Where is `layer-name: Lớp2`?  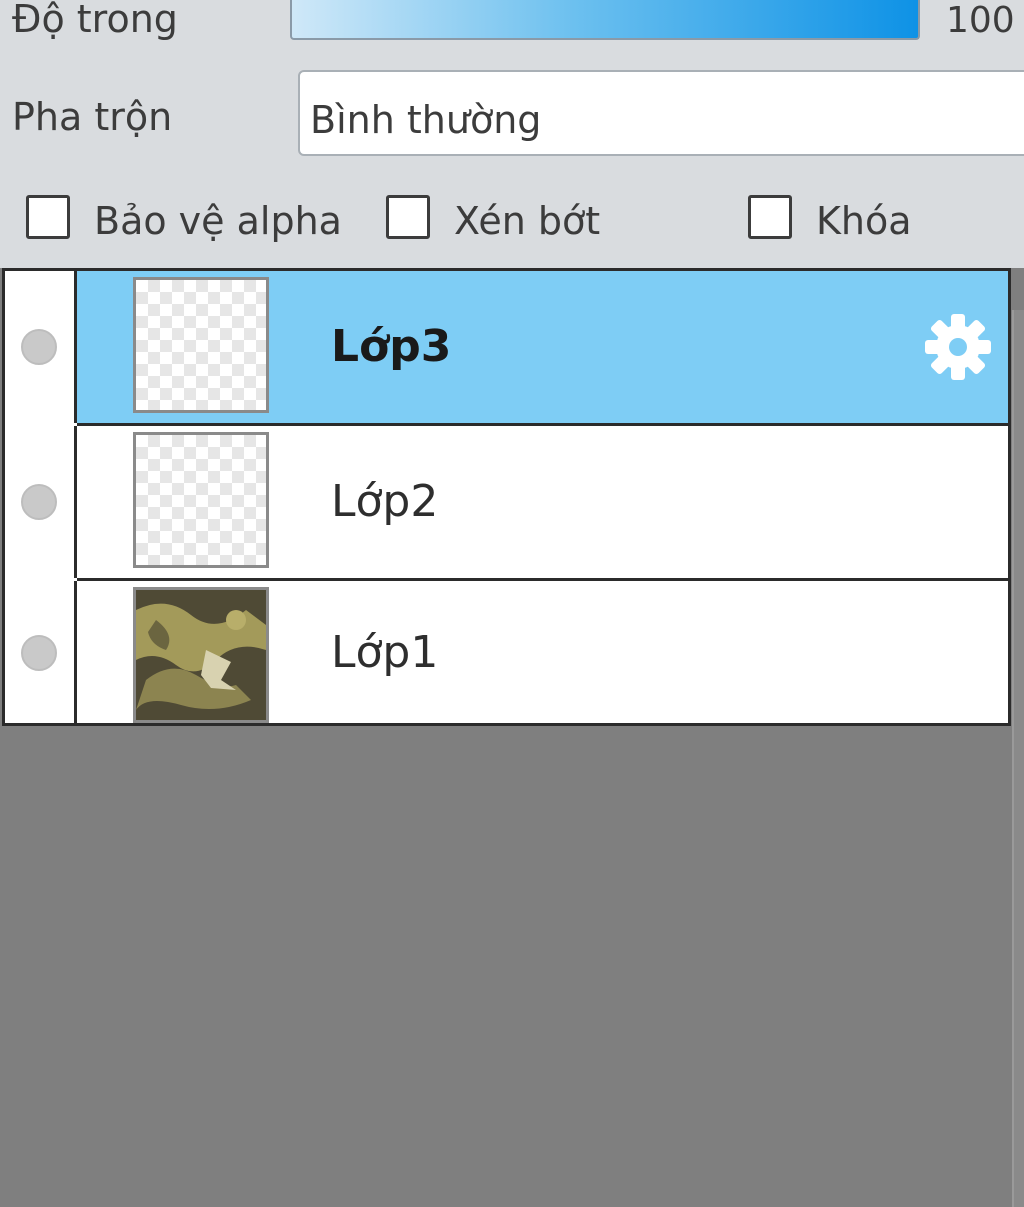
layer-name: Lớp2 is located at coordinates (385, 501).